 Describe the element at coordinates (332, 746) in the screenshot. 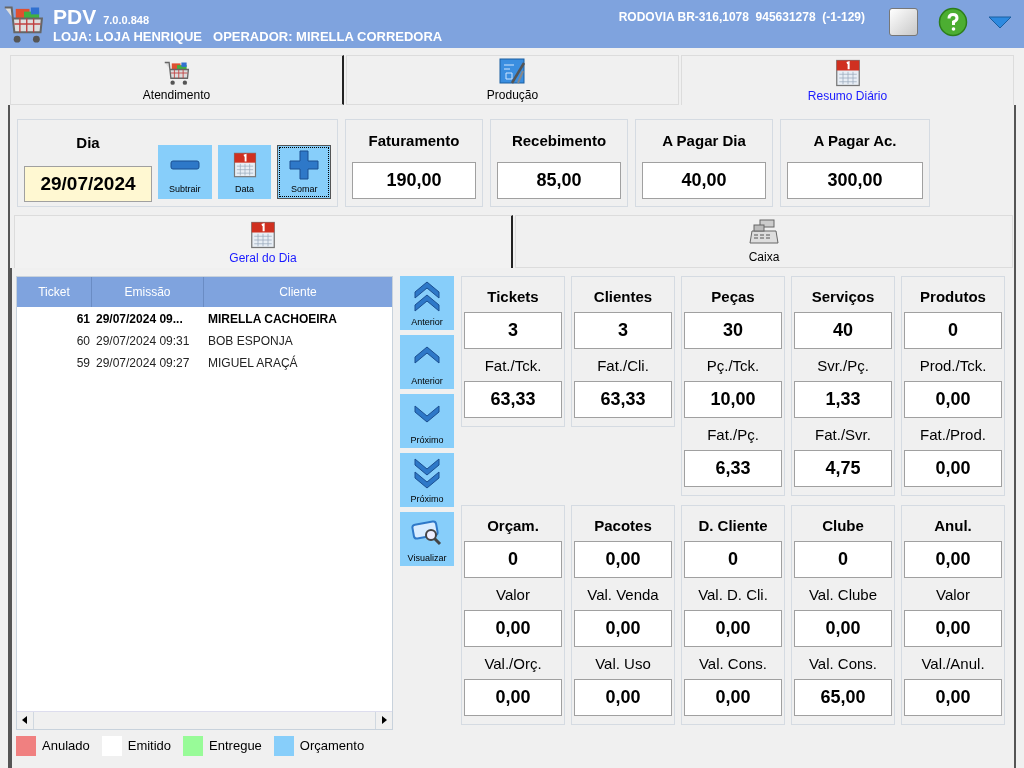

I see `legend-label: Orçamento` at that location.